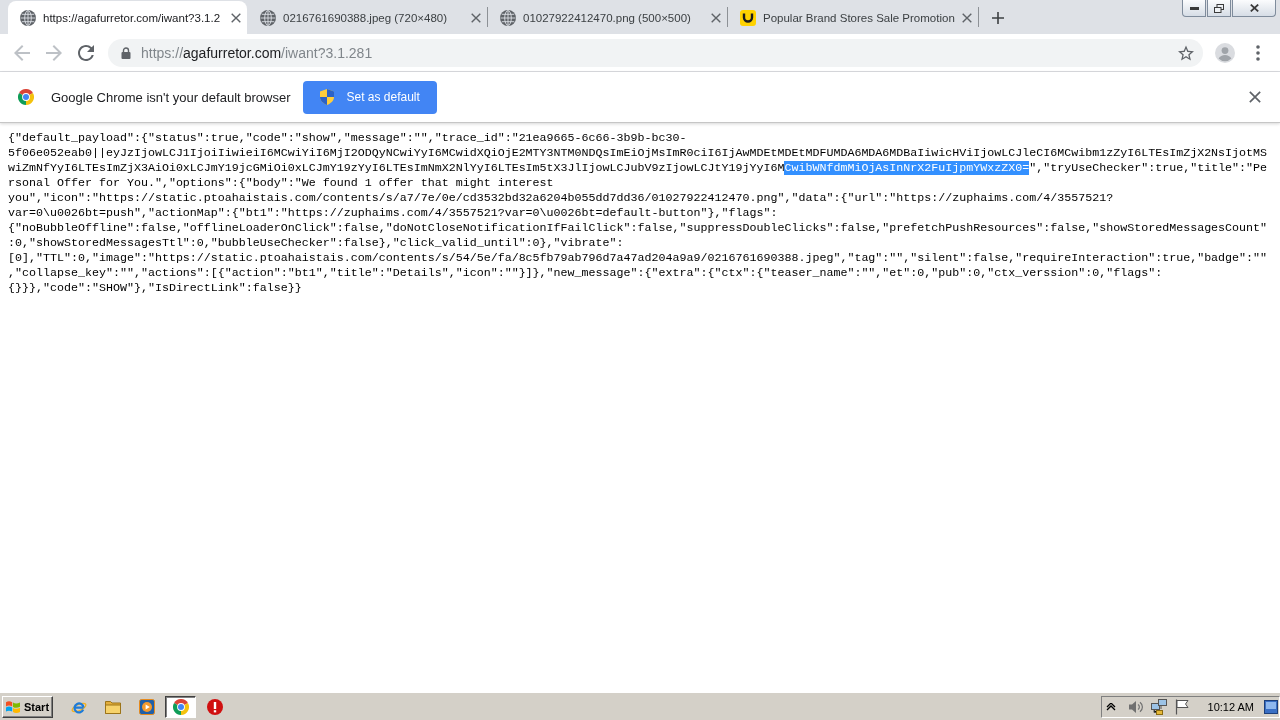 The width and height of the screenshot is (1280, 720). Describe the element at coordinates (907, 168) in the screenshot. I see `highlighted-text: CwibWNfdmMiOjAsInNrX2FuIjpmYWxzZX0=` at that location.